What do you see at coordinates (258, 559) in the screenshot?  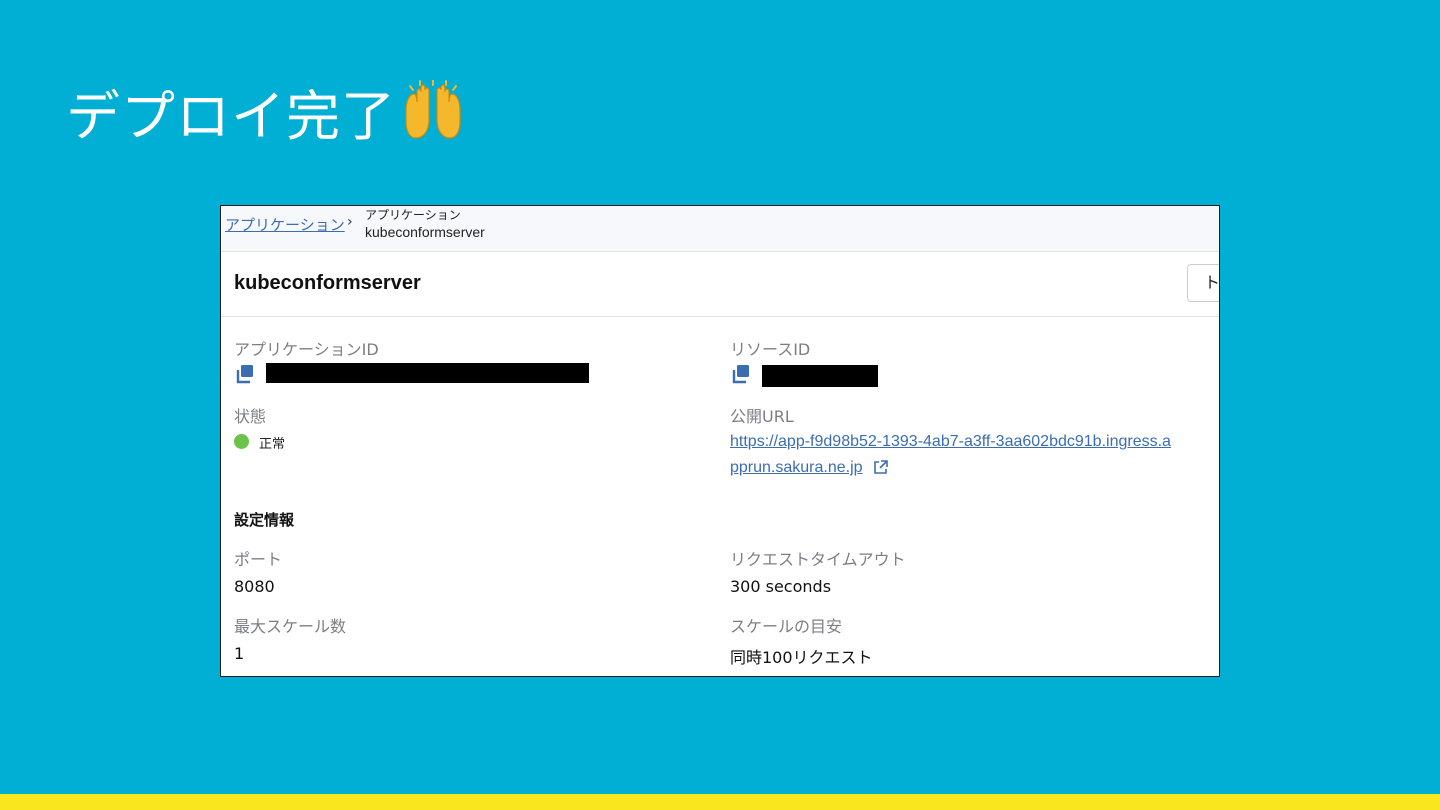 I see `port-label: ポート` at bounding box center [258, 559].